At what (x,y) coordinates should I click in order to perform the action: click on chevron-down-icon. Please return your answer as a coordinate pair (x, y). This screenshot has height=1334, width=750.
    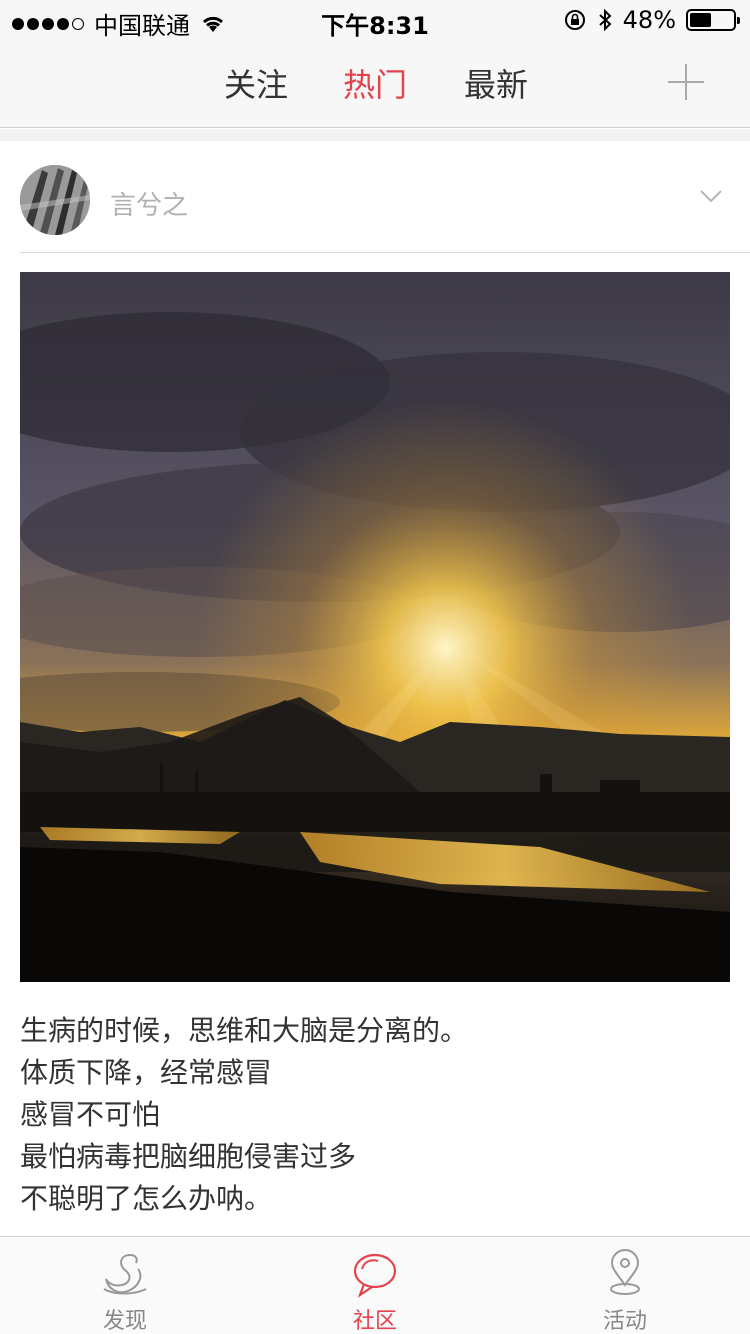
    Looking at the image, I should click on (711, 196).